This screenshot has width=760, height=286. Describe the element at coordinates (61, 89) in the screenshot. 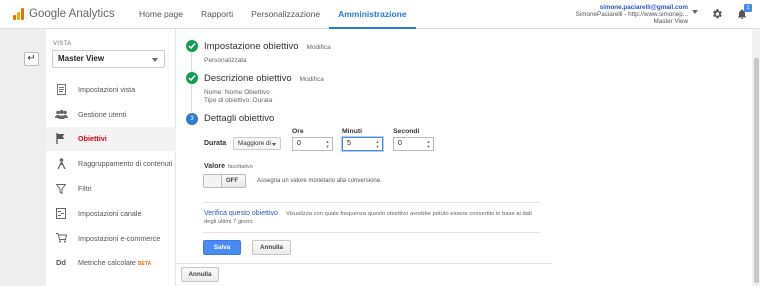

I see `document-icon` at that location.